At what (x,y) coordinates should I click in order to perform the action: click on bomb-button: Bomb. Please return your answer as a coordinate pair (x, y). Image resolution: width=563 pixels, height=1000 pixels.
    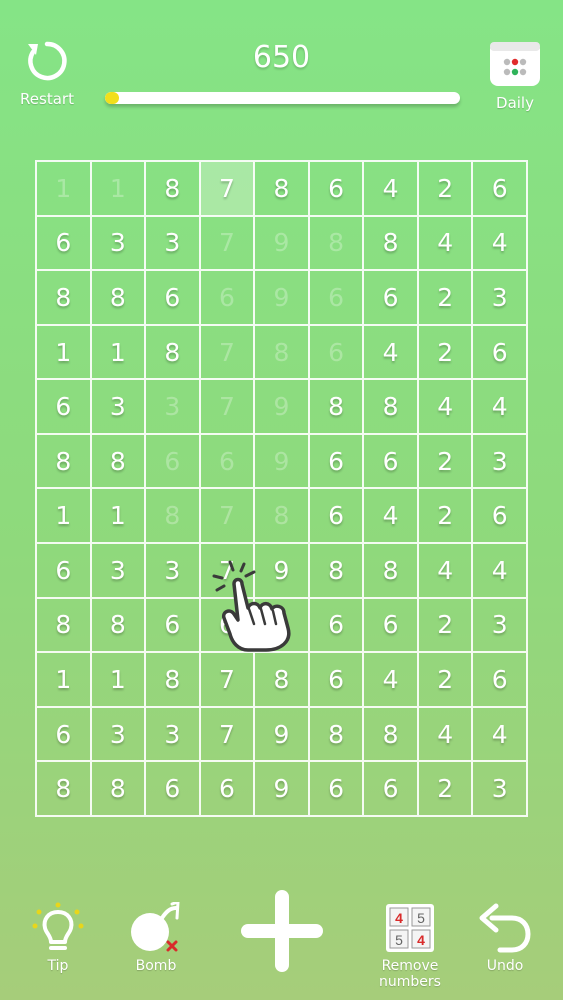
    Looking at the image, I should click on (156, 936).